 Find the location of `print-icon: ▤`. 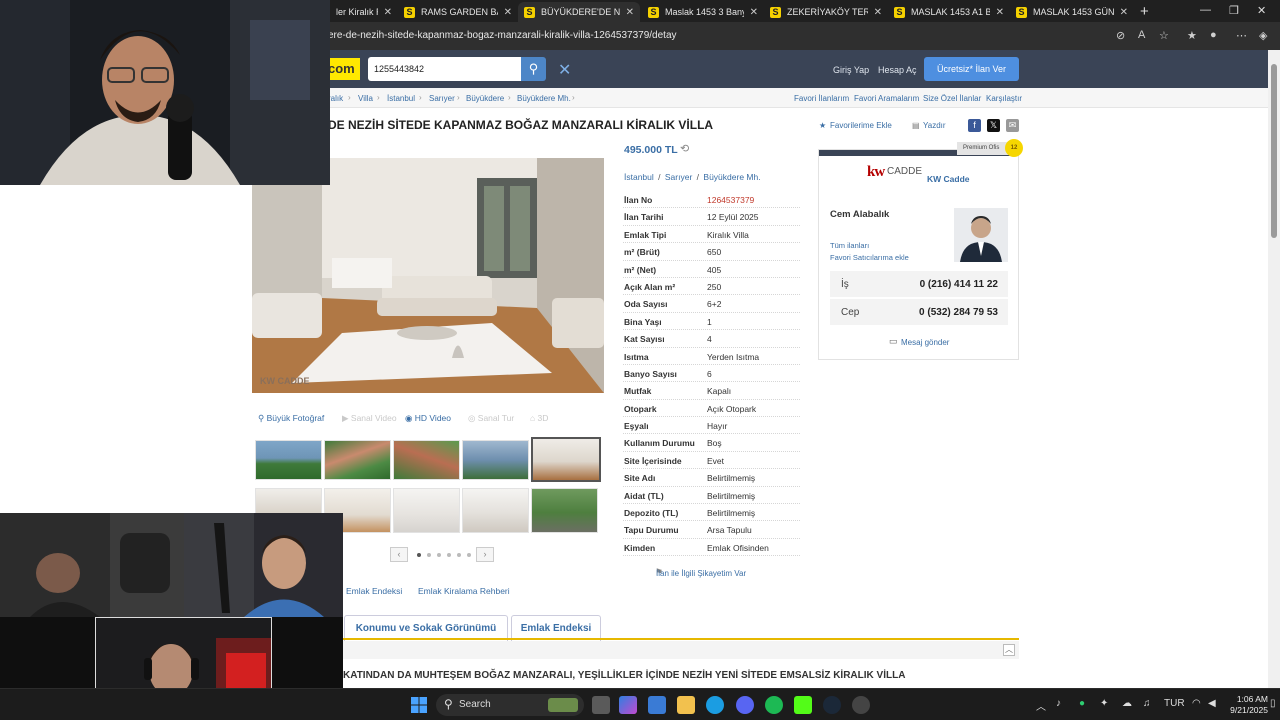

print-icon: ▤ is located at coordinates (916, 125).